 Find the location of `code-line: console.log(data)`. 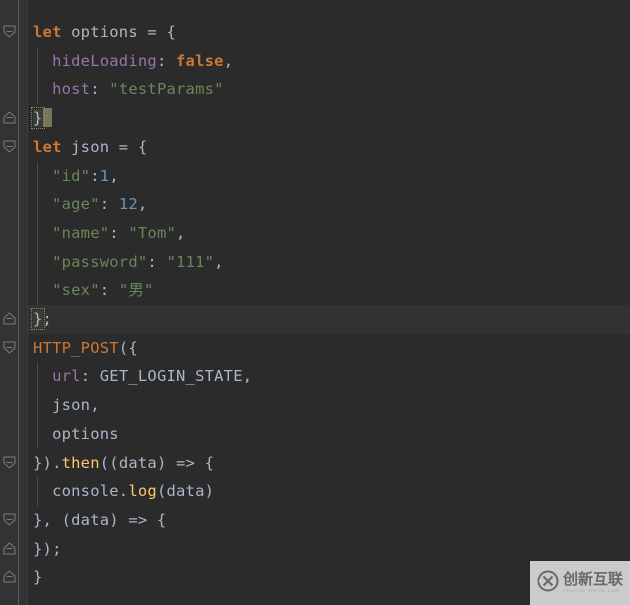

code-line: console.log(data) is located at coordinates (329, 491).